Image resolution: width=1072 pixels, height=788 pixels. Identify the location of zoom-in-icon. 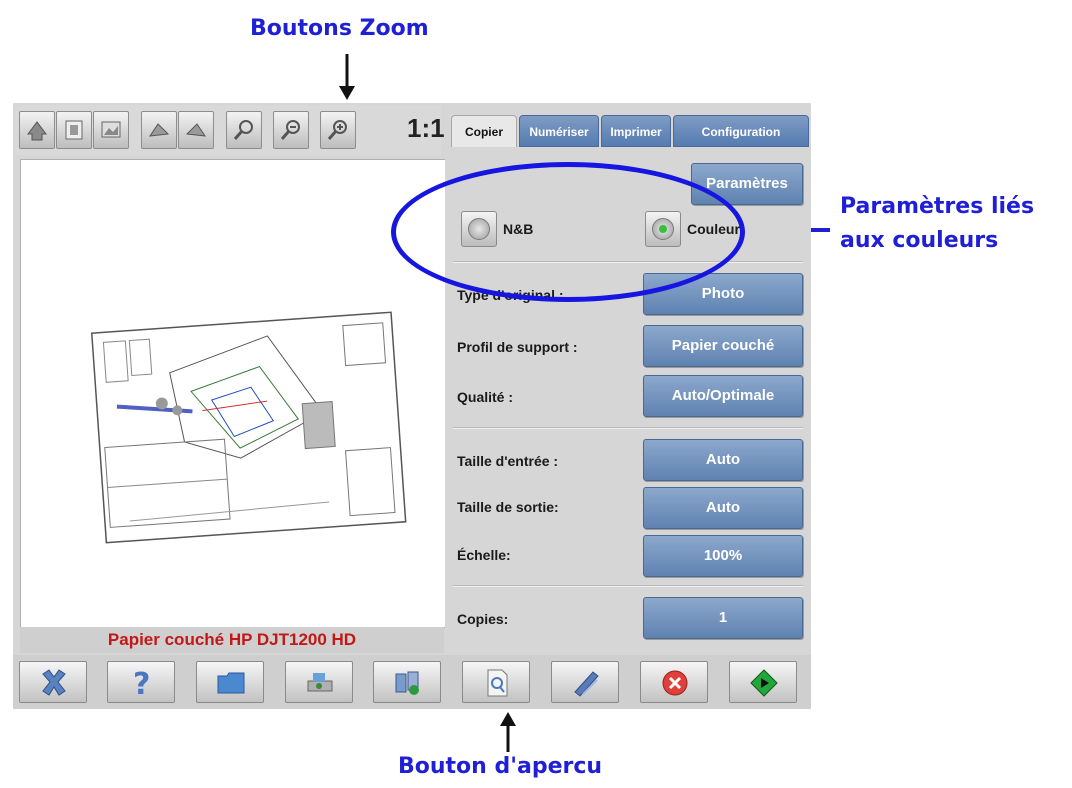
(337, 130).